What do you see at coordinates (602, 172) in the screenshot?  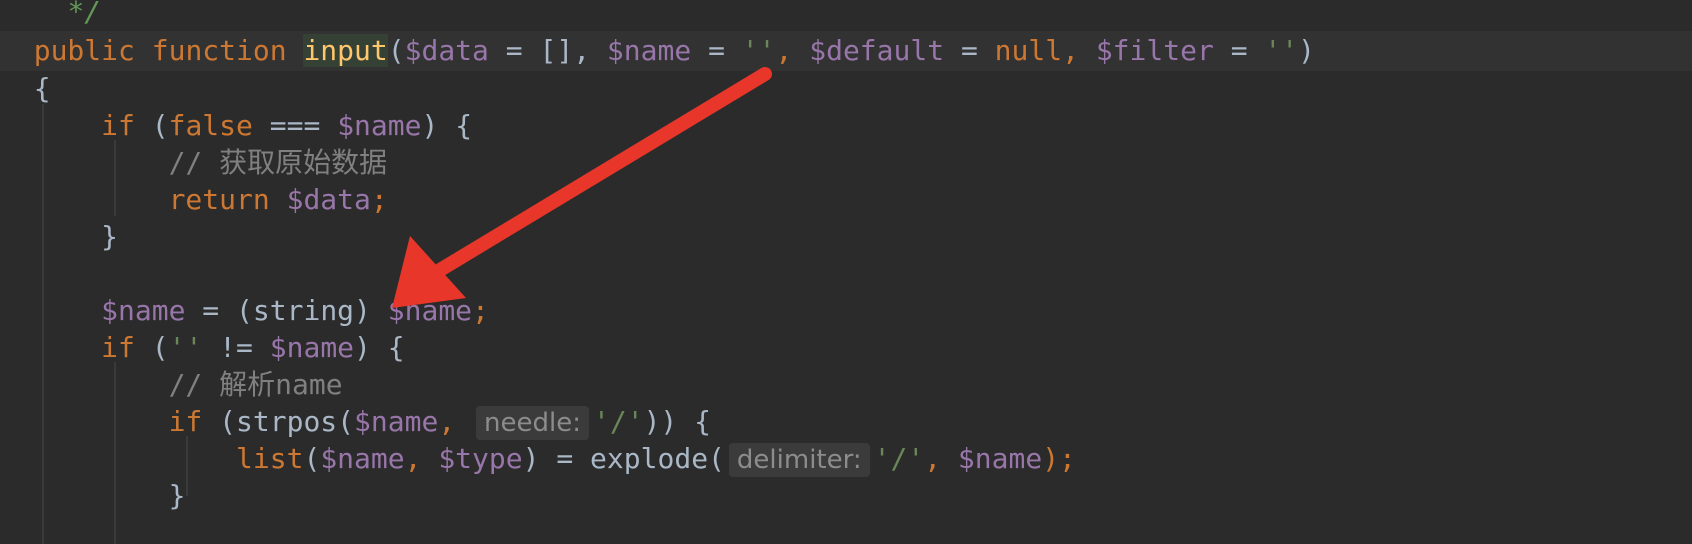 I see `arrow-shaft` at bounding box center [602, 172].